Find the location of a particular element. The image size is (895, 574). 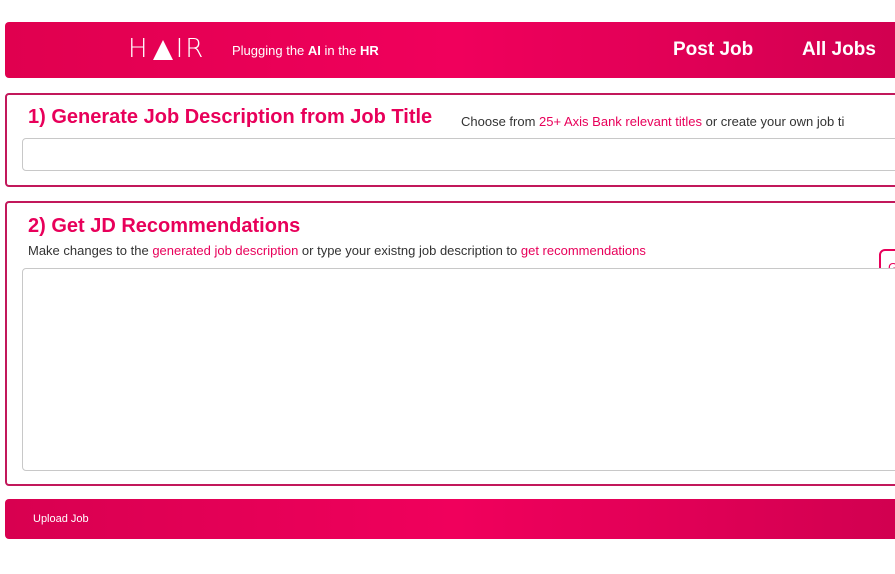

hair-logo: H IR is located at coordinates (166, 49).